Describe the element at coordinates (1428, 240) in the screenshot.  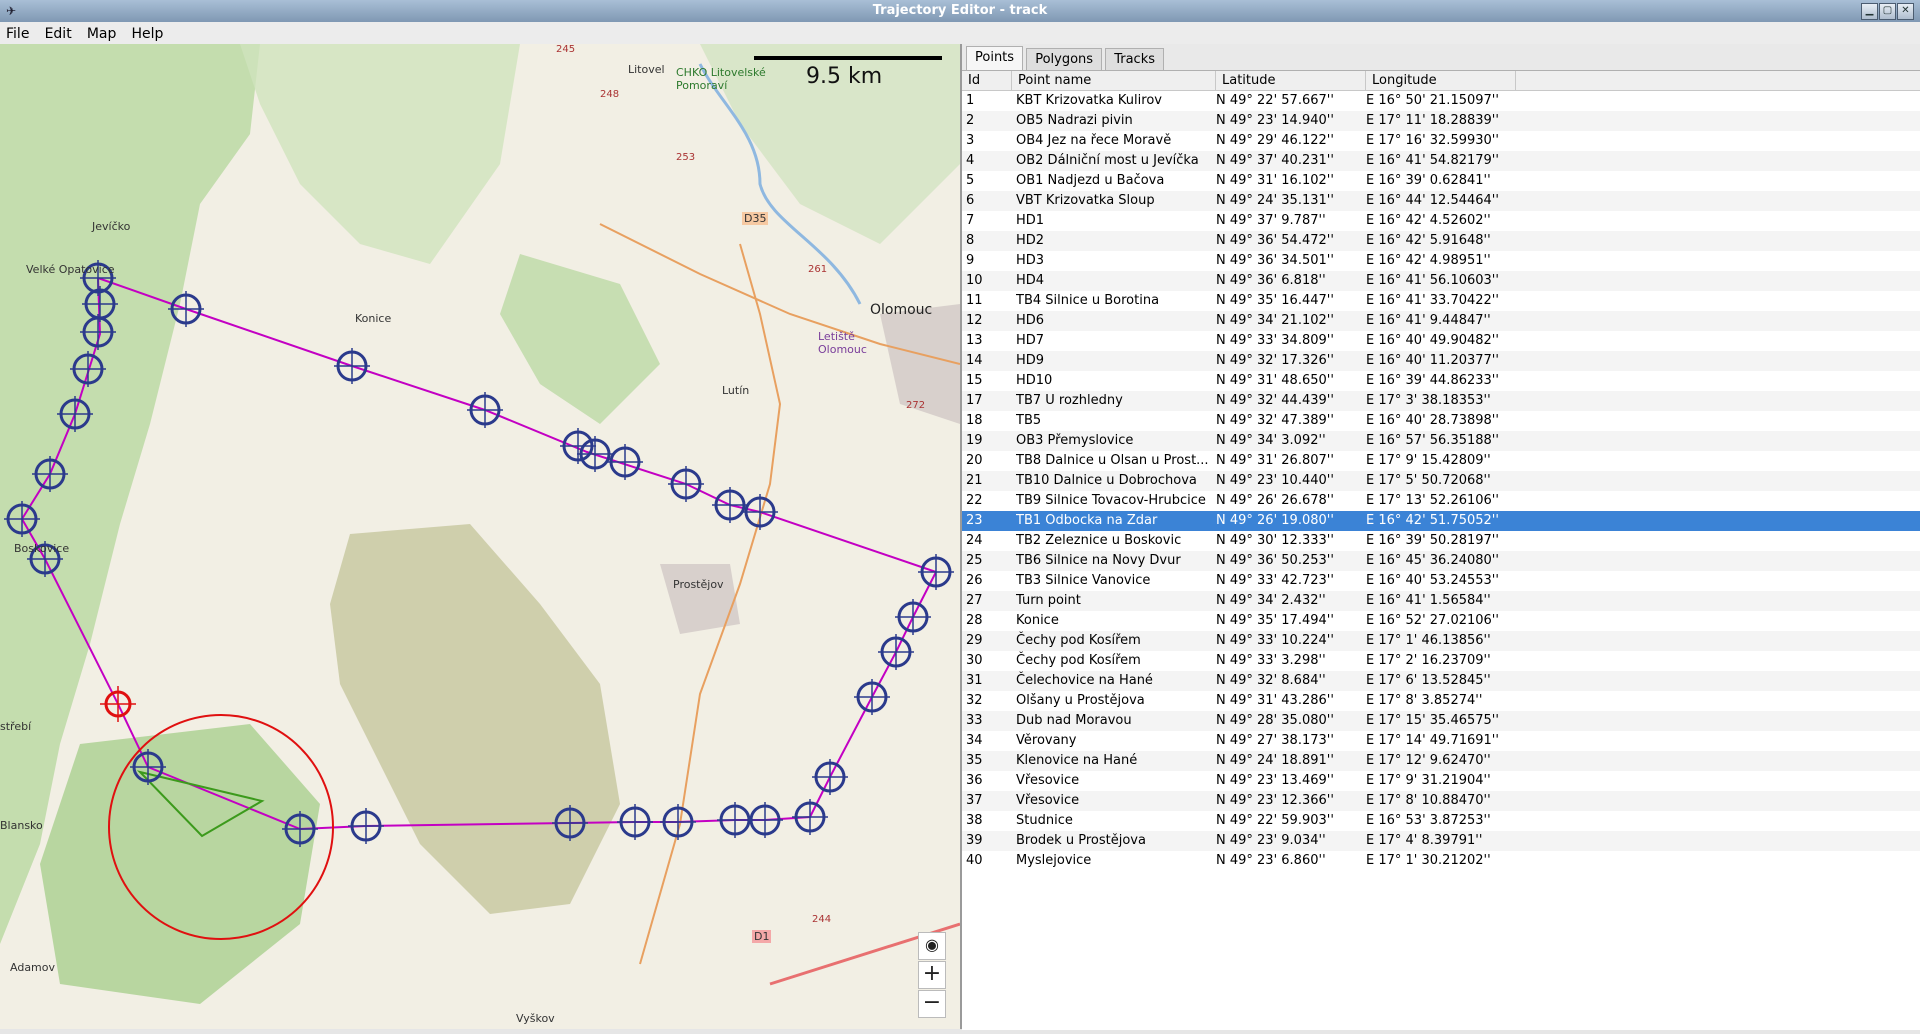
I see `cell-longitude: E 16° 42' 5.91648''` at that location.